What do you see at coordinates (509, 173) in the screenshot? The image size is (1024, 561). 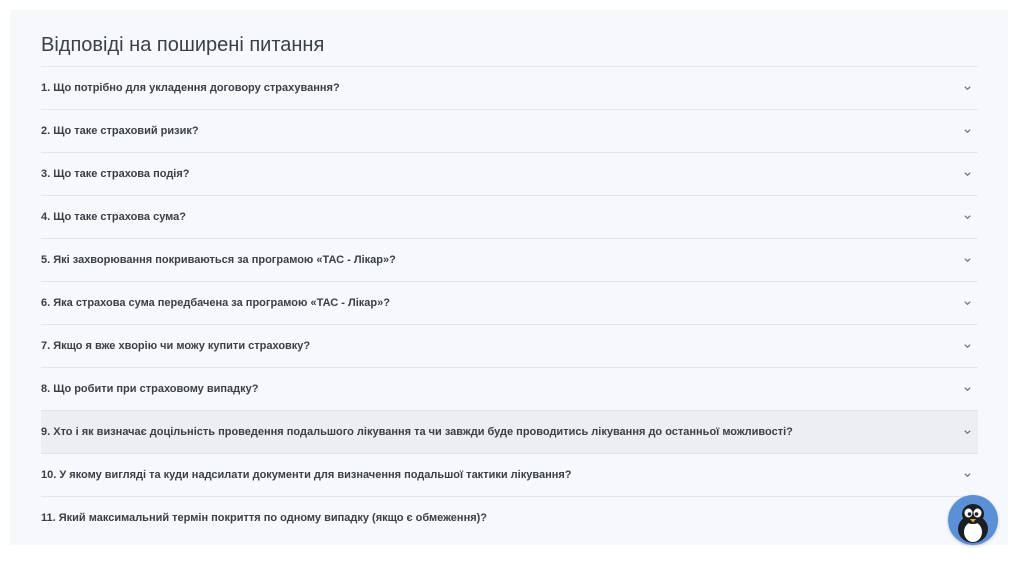 I see `faq-item-3: 3. Що таке страхова подія?` at bounding box center [509, 173].